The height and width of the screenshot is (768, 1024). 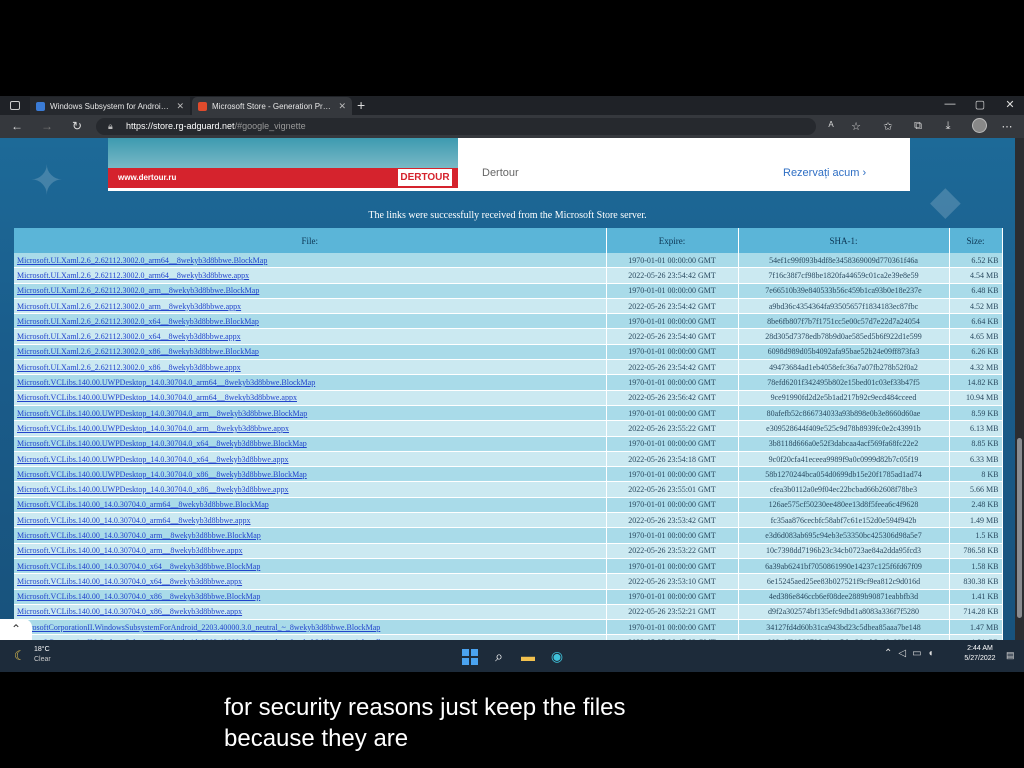 I want to click on sha1-cell: 8be6fb807f7b7f1751cc5e00c57d7e22d7a24054, so click(x=844, y=321).